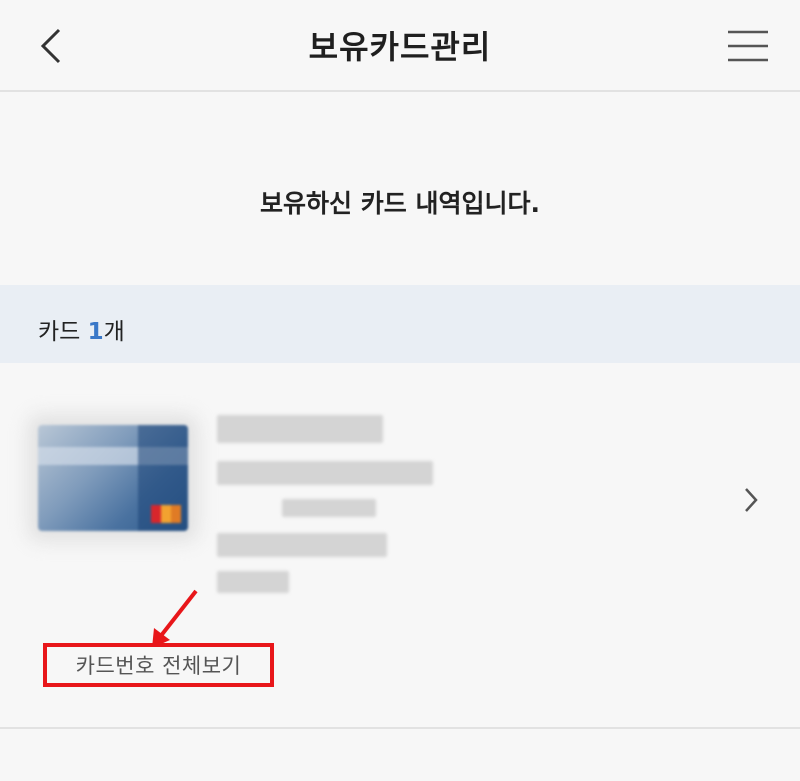 This screenshot has height=781, width=800. What do you see at coordinates (400, 203) in the screenshot?
I see `intro-message: 보유하신 카드 내역입니다.` at bounding box center [400, 203].